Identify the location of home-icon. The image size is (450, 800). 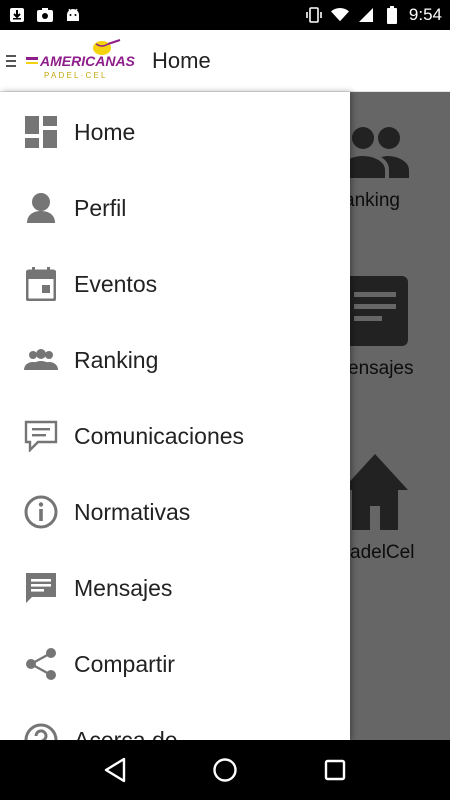
(225, 770).